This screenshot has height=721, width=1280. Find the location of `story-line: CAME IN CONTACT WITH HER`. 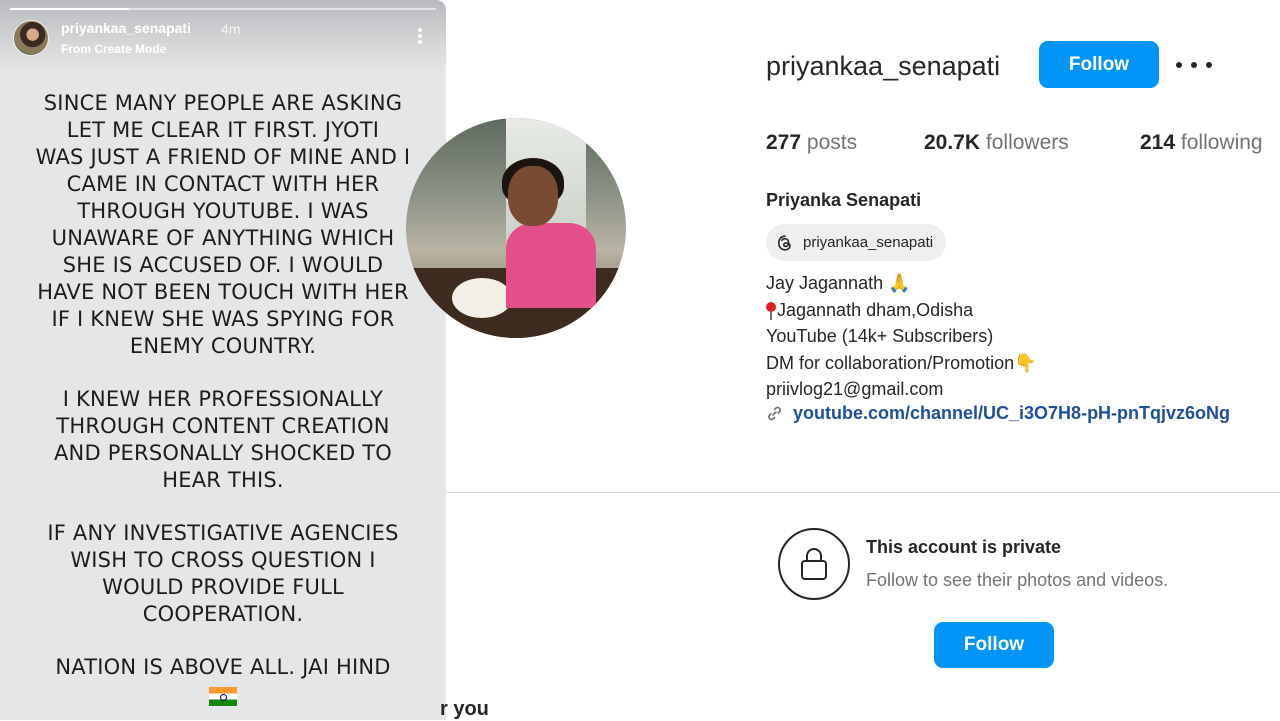

story-line: CAME IN CONTACT WITH HER is located at coordinates (223, 184).